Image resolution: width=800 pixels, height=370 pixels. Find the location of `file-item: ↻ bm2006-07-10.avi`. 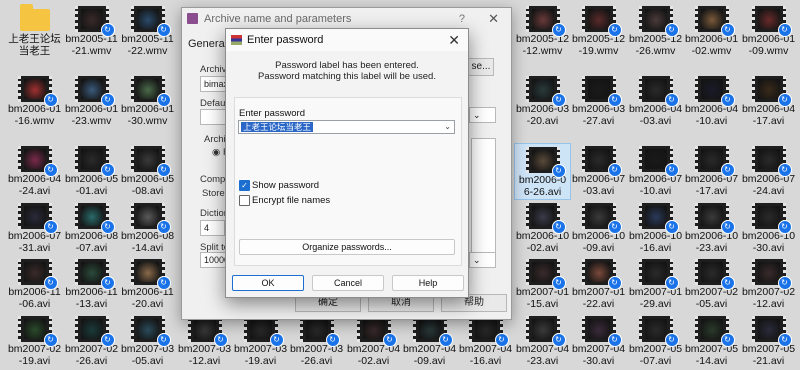

file-item: ↻ bm2006-07-10.avi is located at coordinates (655, 171).